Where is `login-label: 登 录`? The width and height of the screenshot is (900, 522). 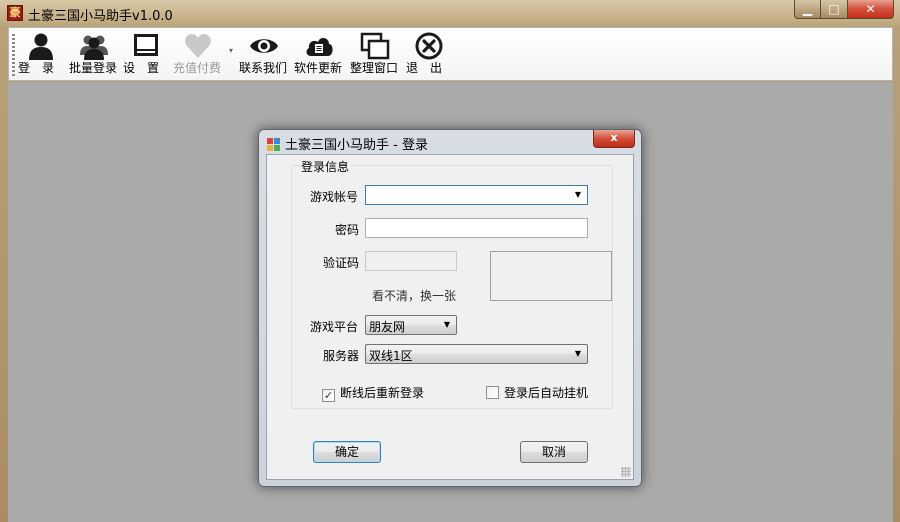 login-label: 登 录 is located at coordinates (36, 68).